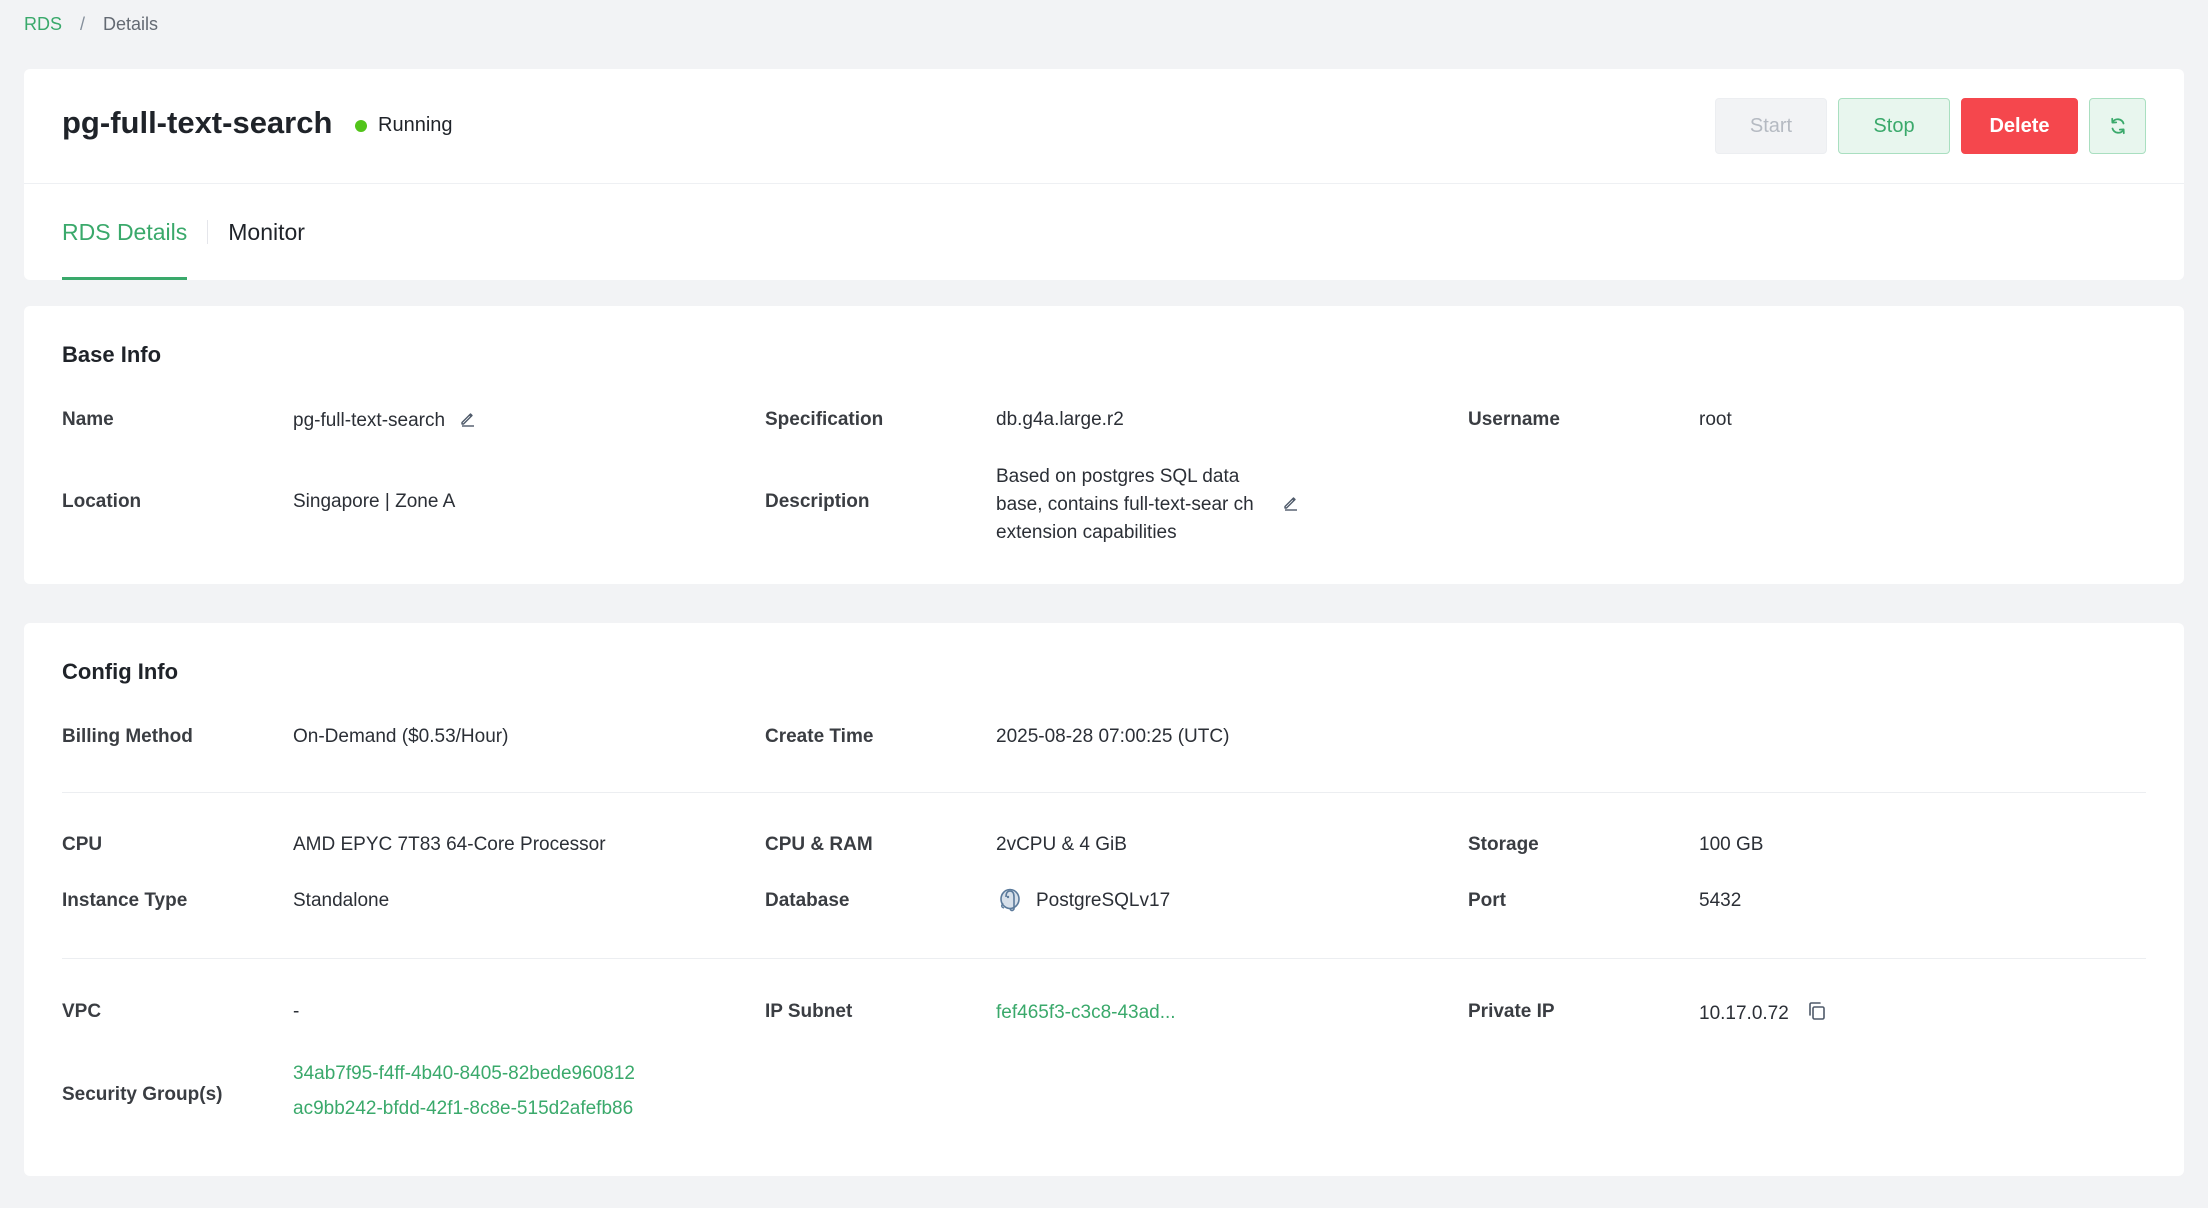 This screenshot has height=1208, width=2208. I want to click on cpu-ram-label: CPU & RAM, so click(819, 844).